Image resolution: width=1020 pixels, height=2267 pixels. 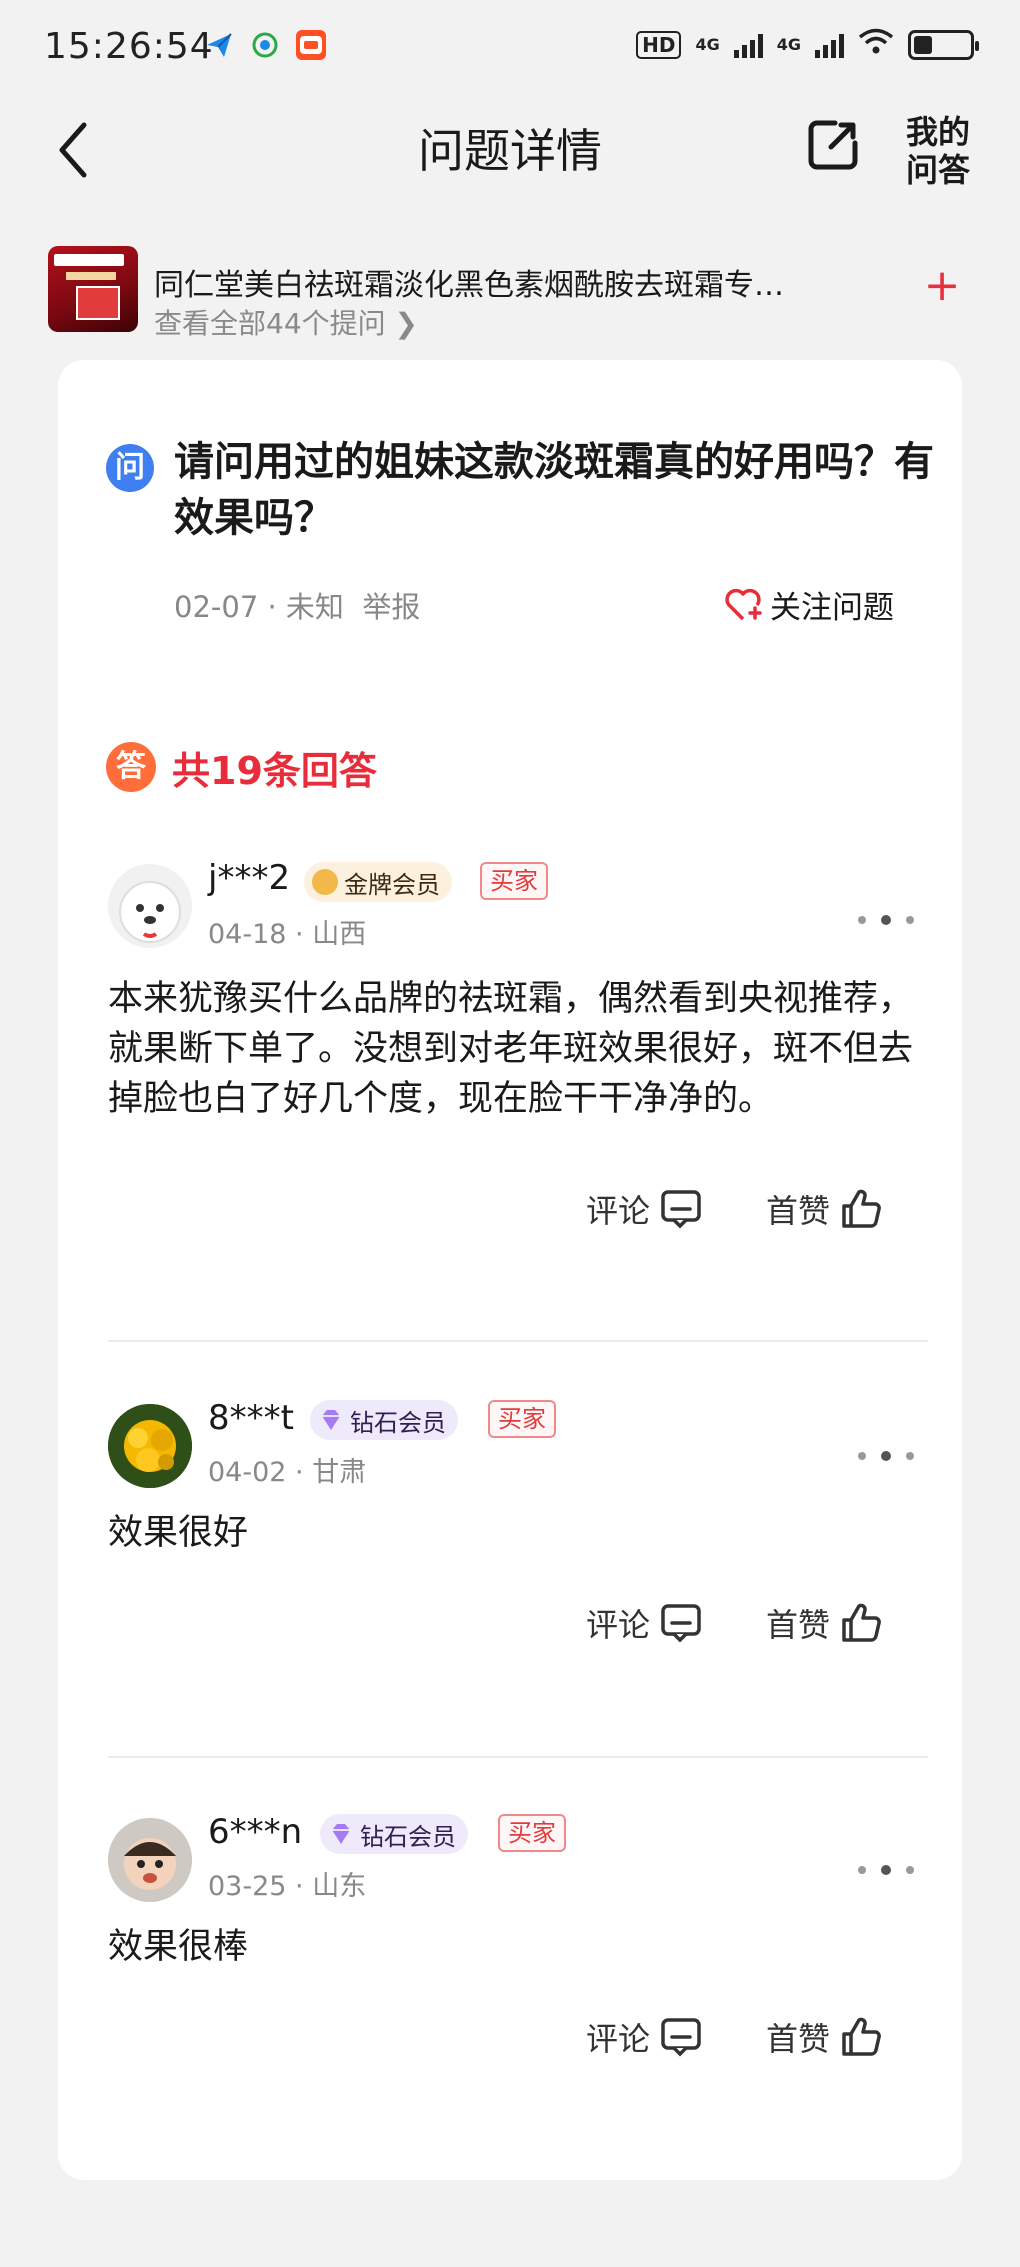 What do you see at coordinates (832, 608) in the screenshot?
I see `follow-question-label: 关注问题` at bounding box center [832, 608].